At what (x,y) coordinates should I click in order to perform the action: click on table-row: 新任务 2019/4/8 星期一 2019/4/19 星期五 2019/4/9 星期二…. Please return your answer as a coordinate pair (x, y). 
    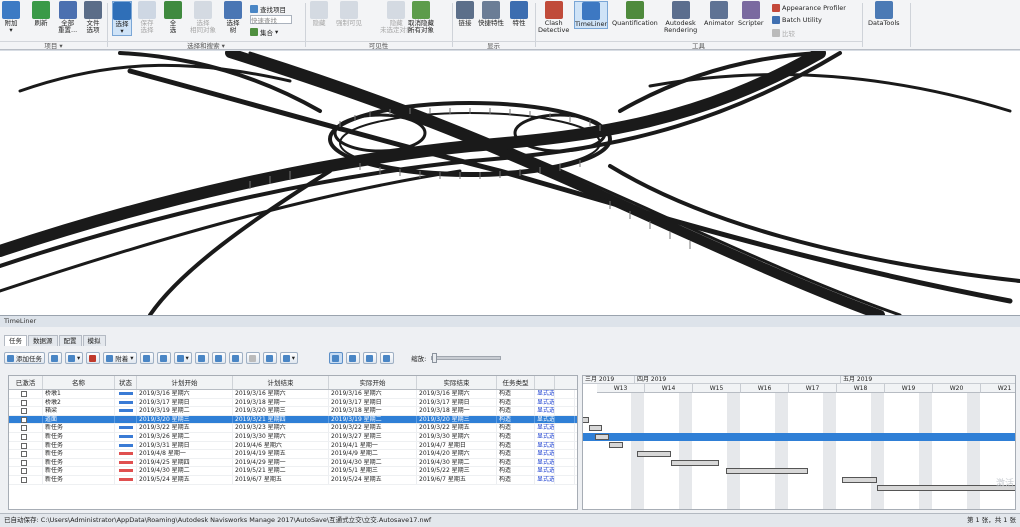
    Looking at the image, I should click on (293, 454).